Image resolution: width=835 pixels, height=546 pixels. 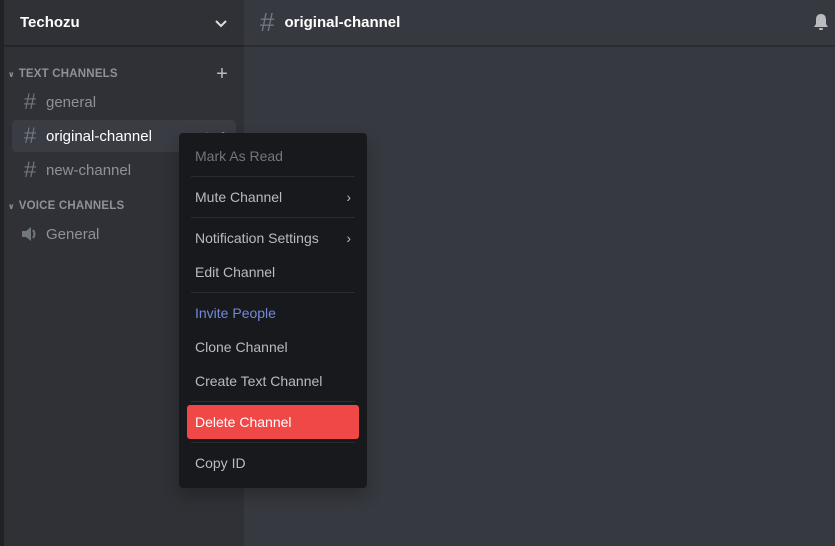 I want to click on channel-header: # original-channel, so click(x=539, y=23).